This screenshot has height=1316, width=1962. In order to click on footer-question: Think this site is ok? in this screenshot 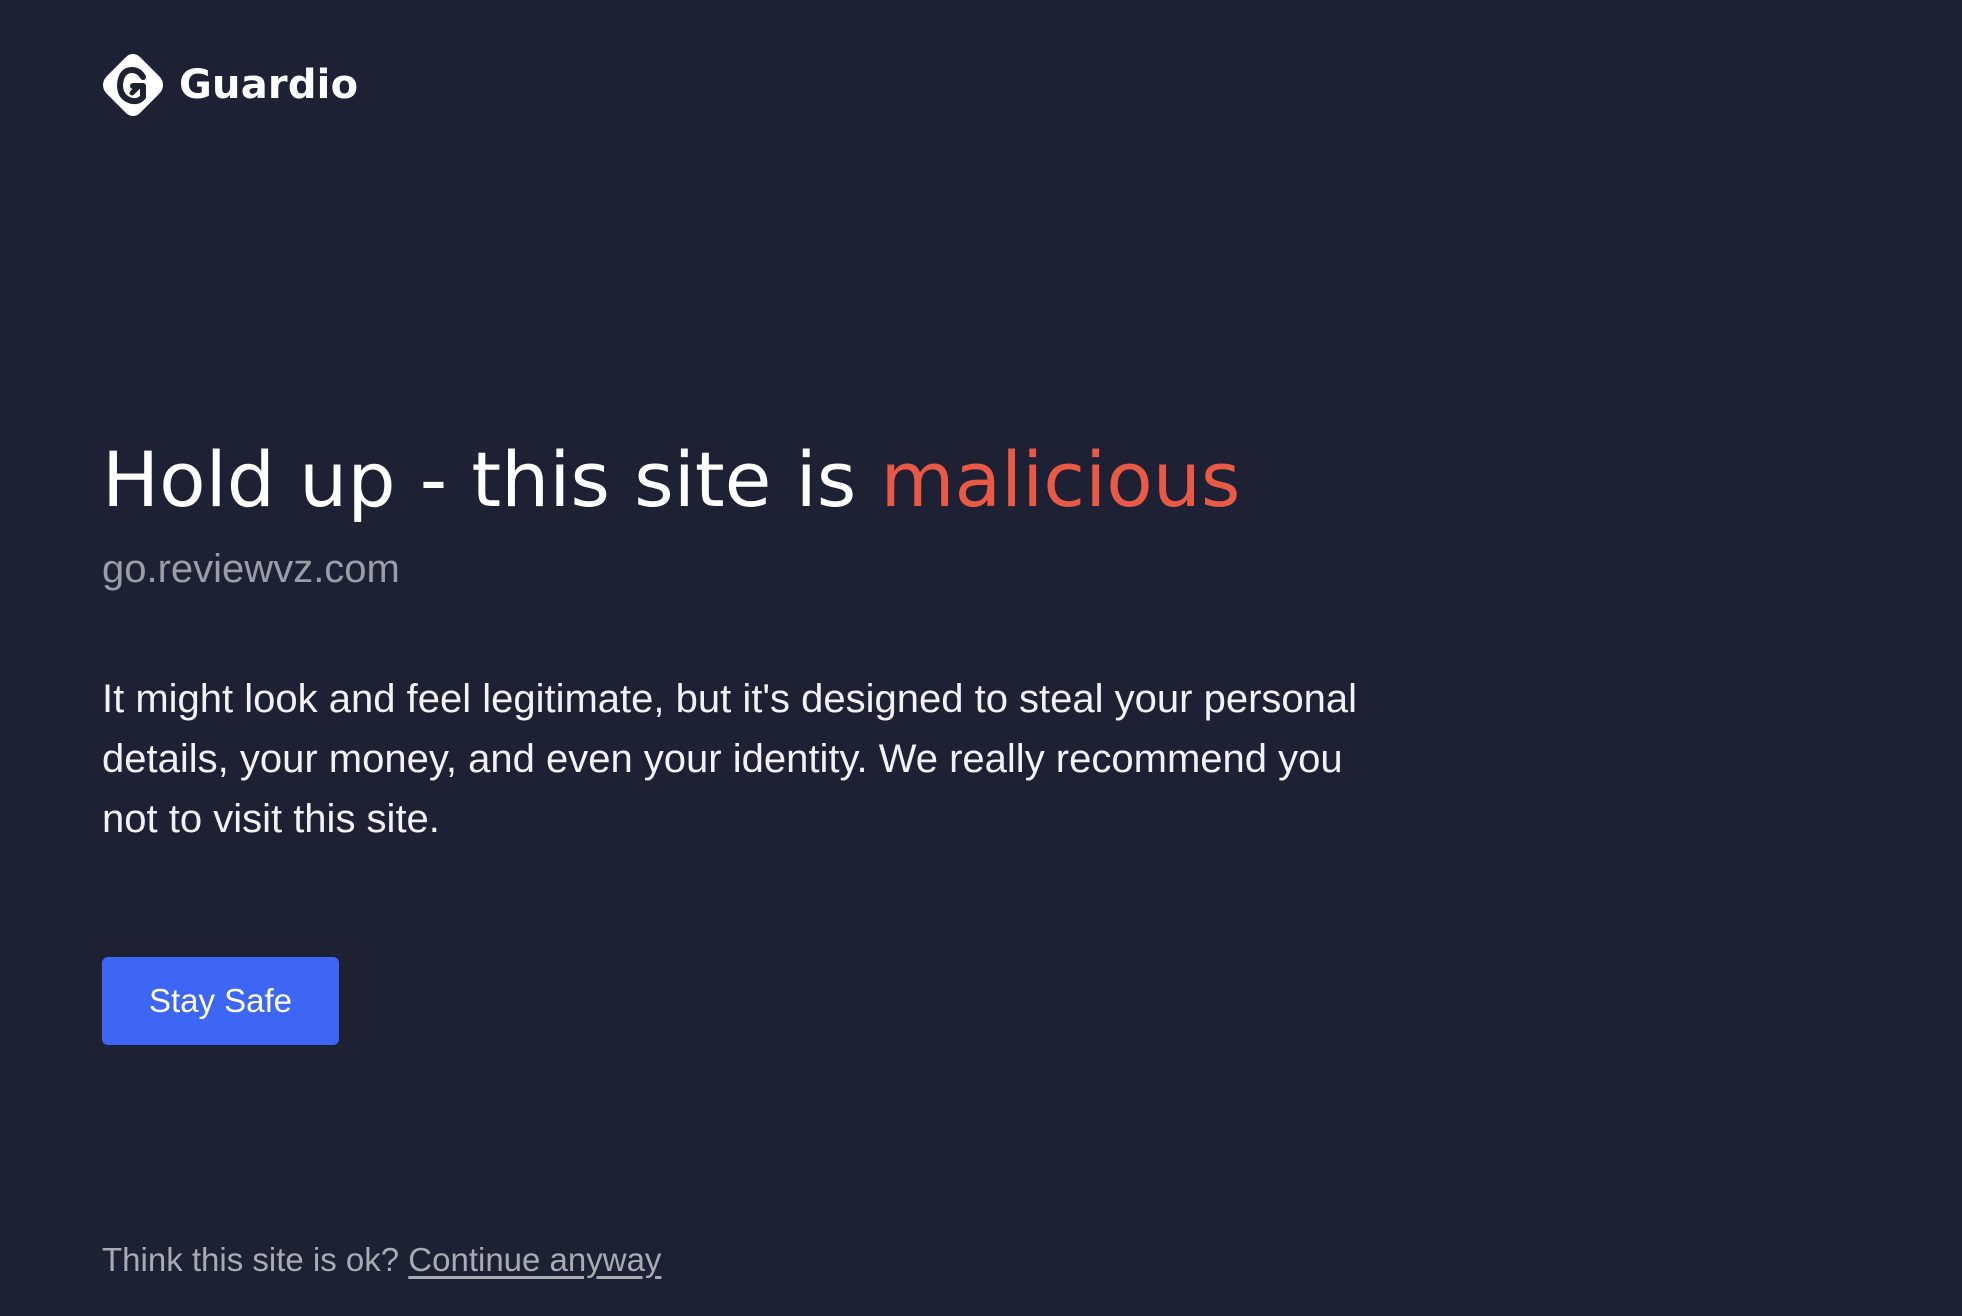, I will do `click(255, 1259)`.